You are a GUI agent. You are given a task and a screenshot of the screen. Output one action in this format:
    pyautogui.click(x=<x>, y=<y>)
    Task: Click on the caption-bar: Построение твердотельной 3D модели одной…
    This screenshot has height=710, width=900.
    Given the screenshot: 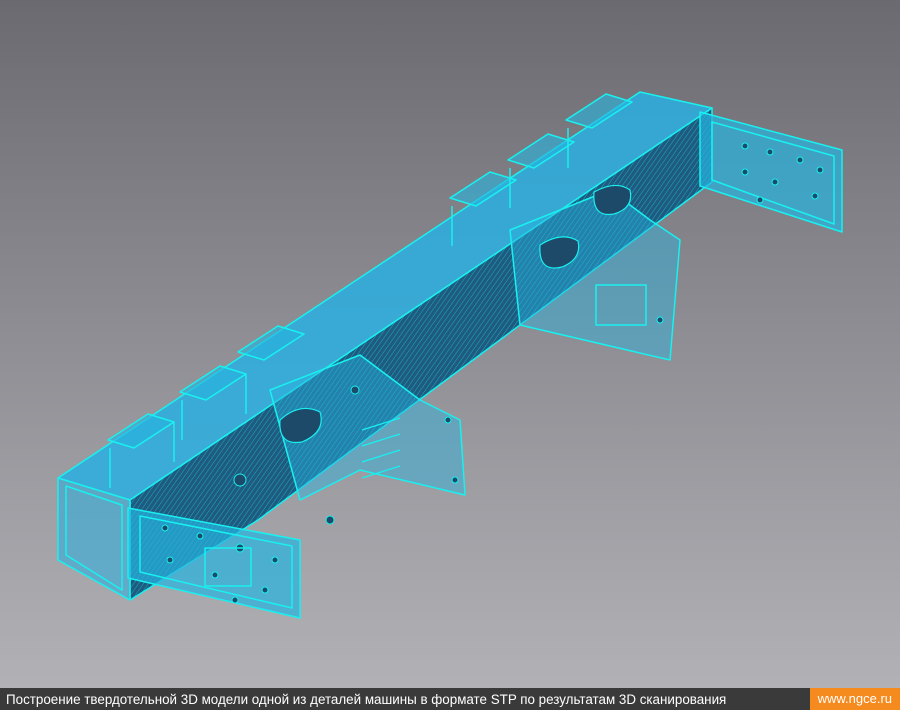 What is the action you would take?
    pyautogui.click(x=450, y=699)
    